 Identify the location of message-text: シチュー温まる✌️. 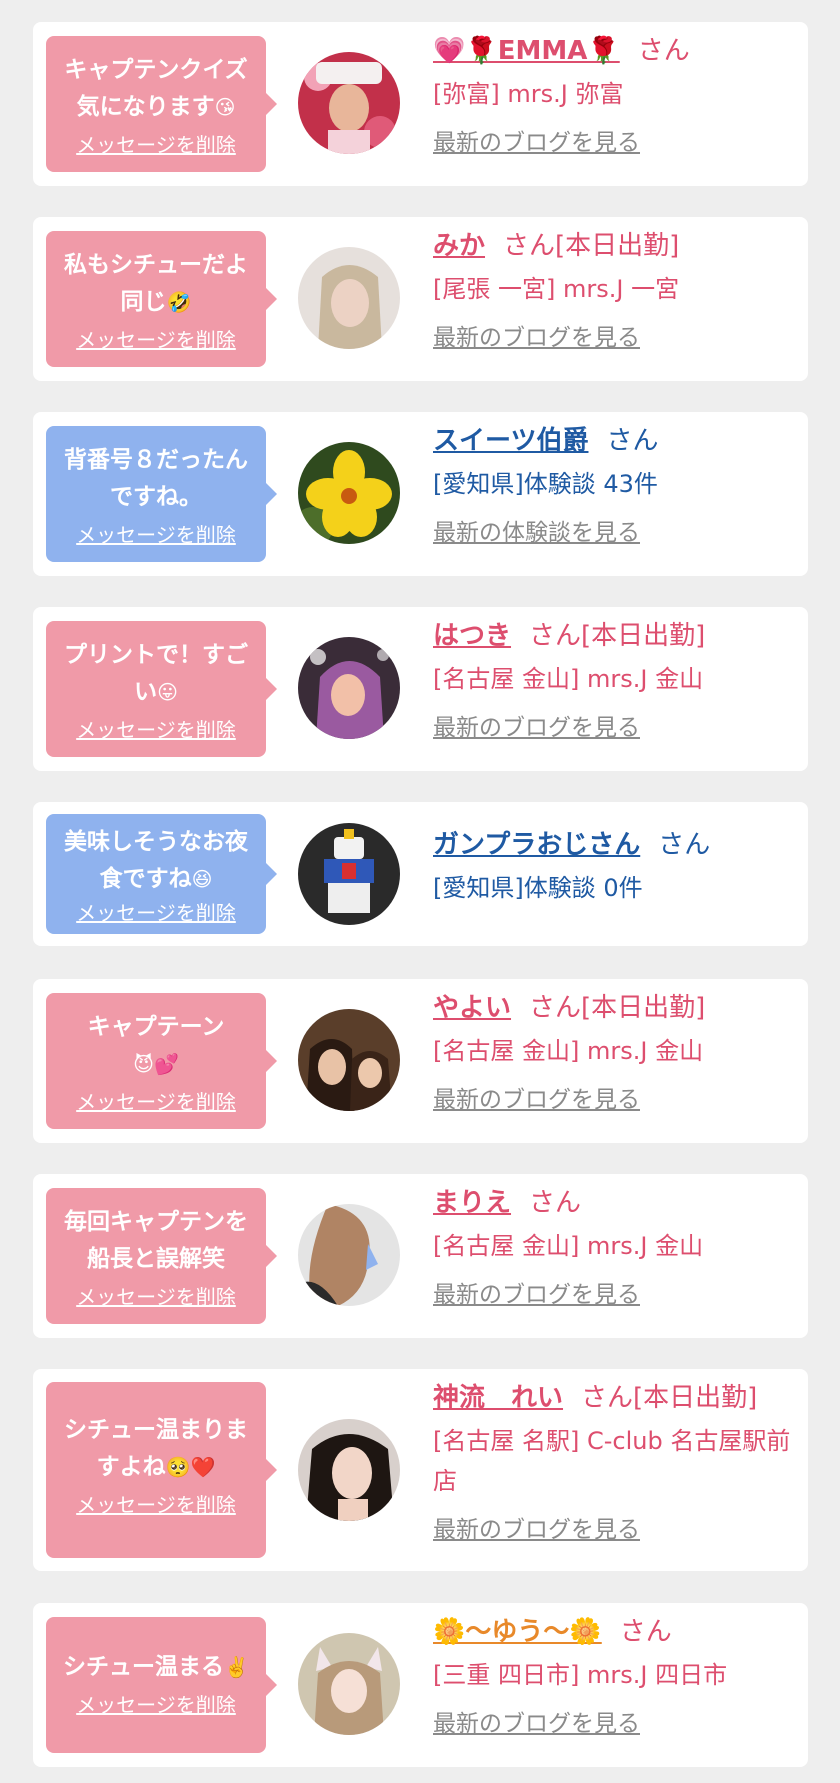
(156, 1667).